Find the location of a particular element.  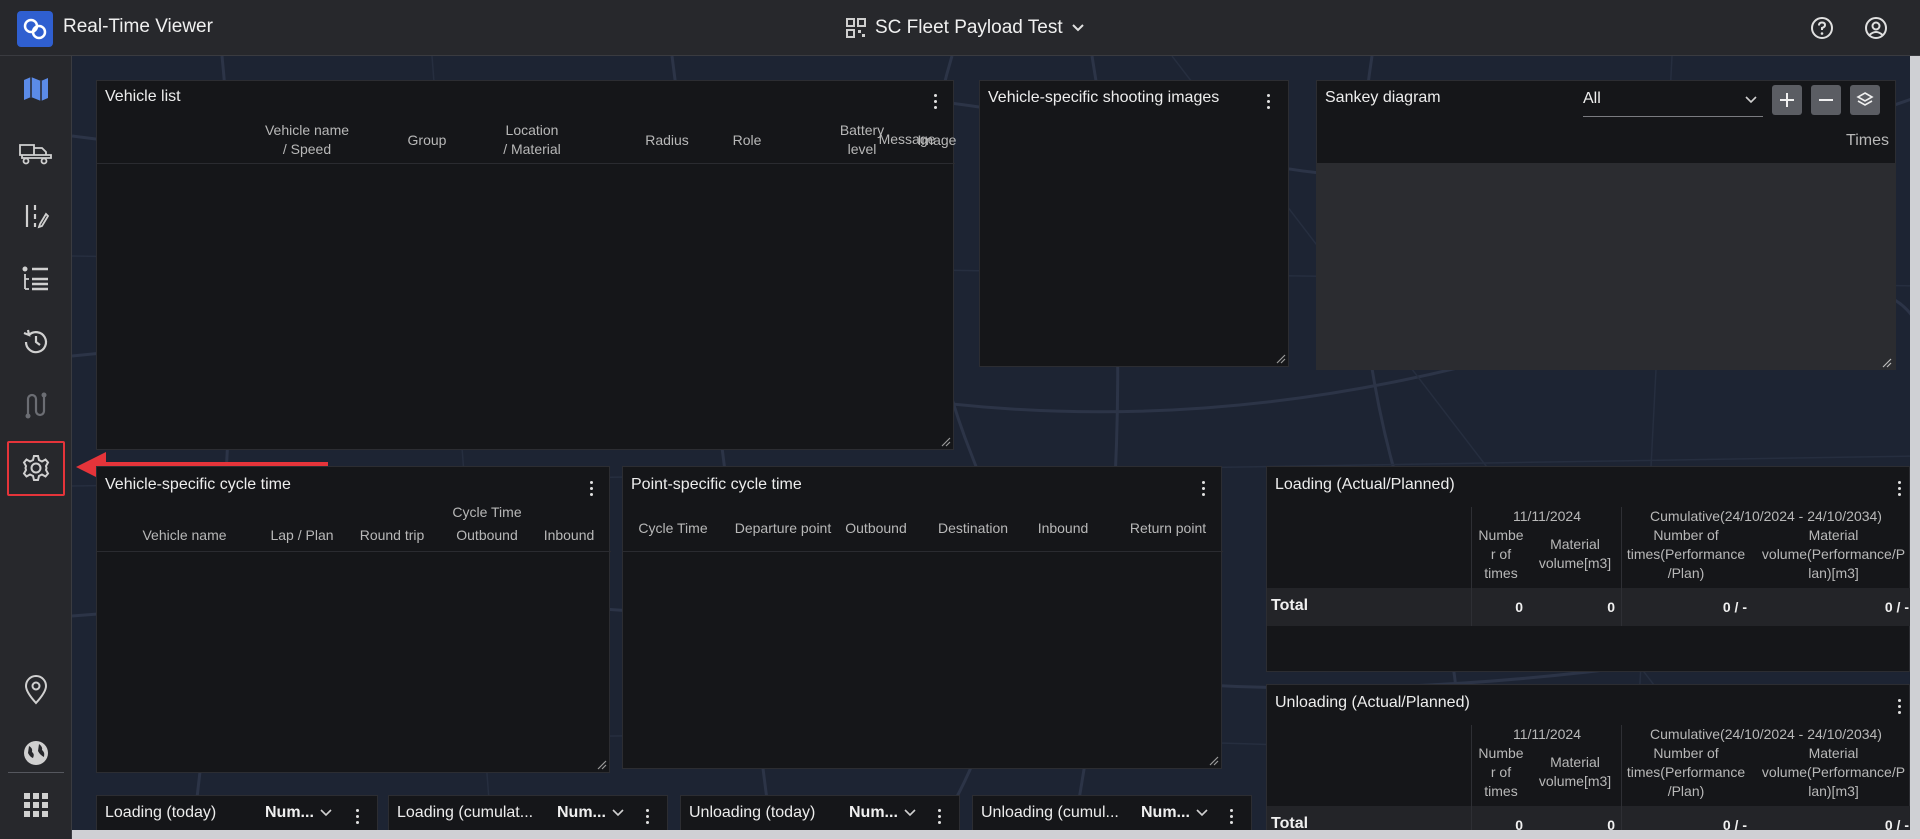

column-header: Destination is located at coordinates (973, 528).